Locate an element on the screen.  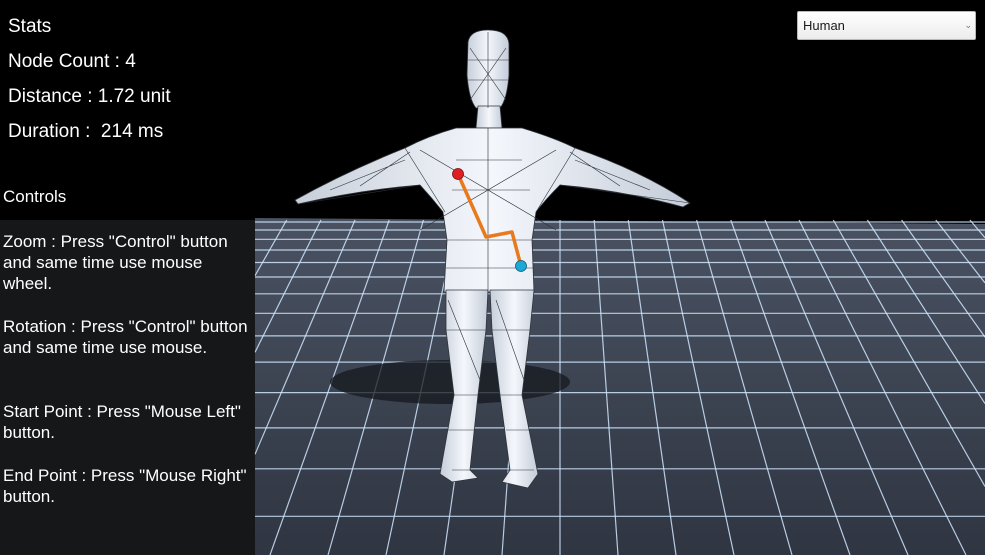
end-point-marker is located at coordinates (521, 266).